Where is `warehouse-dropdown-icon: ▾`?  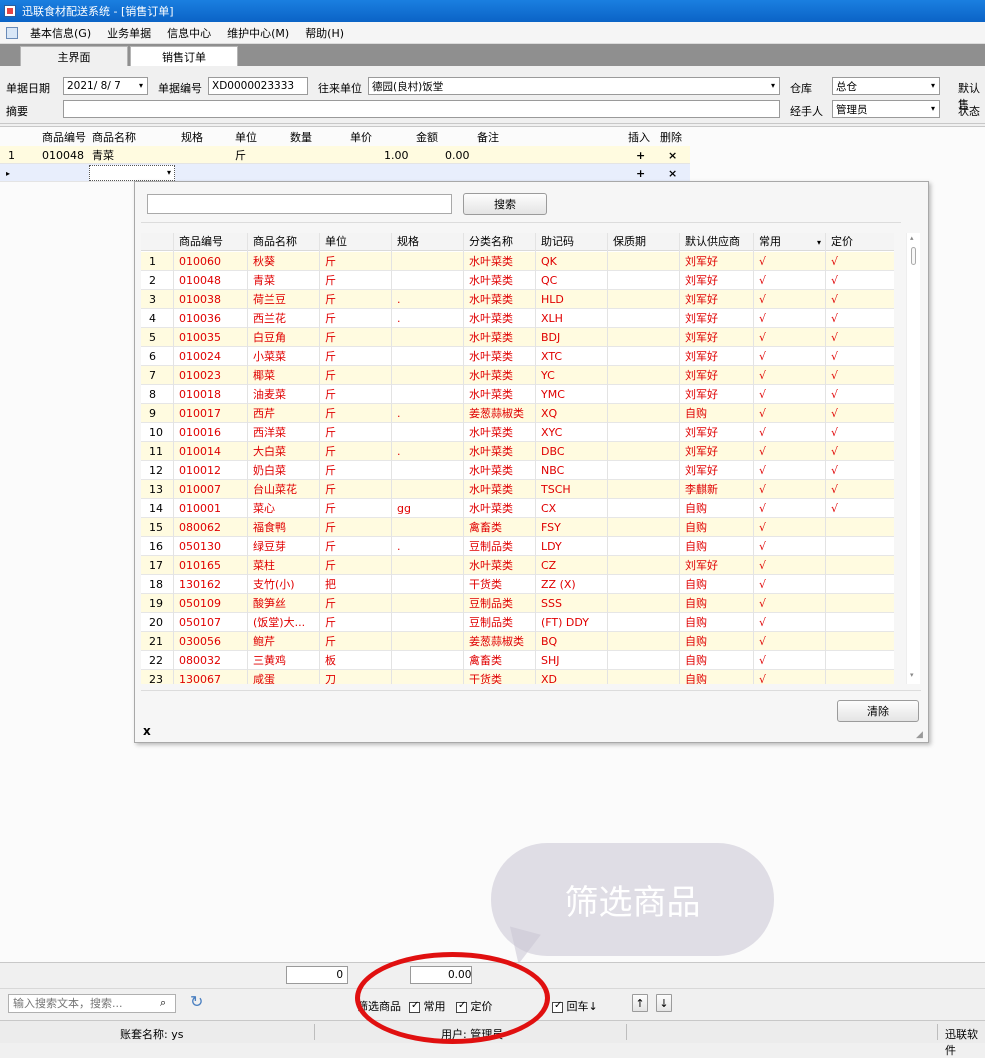
warehouse-dropdown-icon: ▾ is located at coordinates (933, 85).